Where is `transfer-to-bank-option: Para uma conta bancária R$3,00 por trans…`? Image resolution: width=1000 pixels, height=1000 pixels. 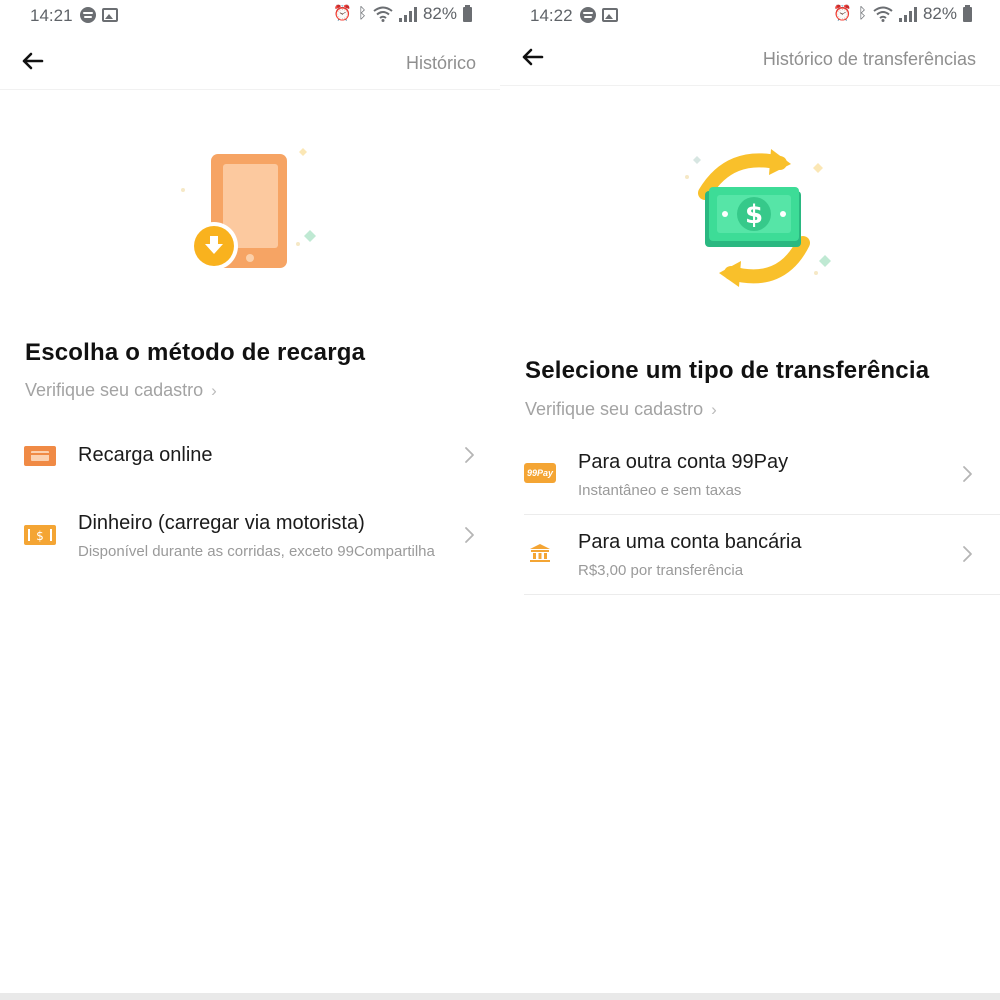
transfer-to-bank-option: Para uma conta bancária R$3,00 por trans… is located at coordinates (762, 555).